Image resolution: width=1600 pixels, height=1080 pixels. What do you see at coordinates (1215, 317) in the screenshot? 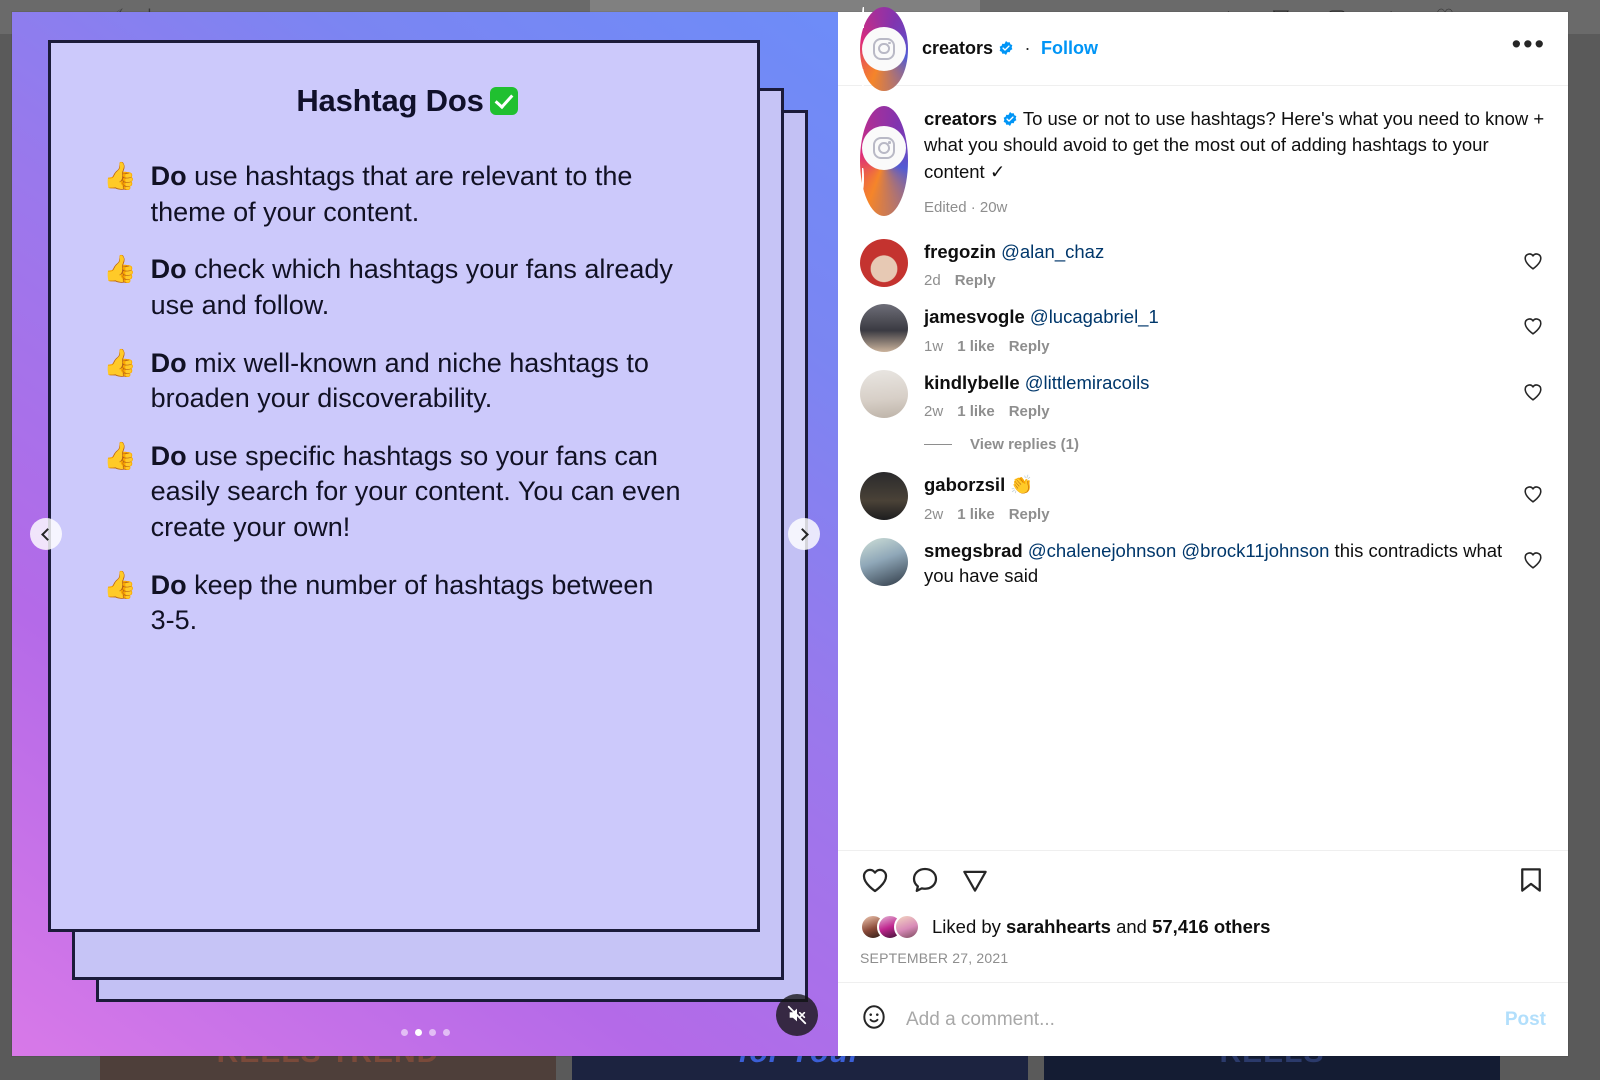
I see `comment-text: jamesvogle @lucagabriel_1` at bounding box center [1215, 317].